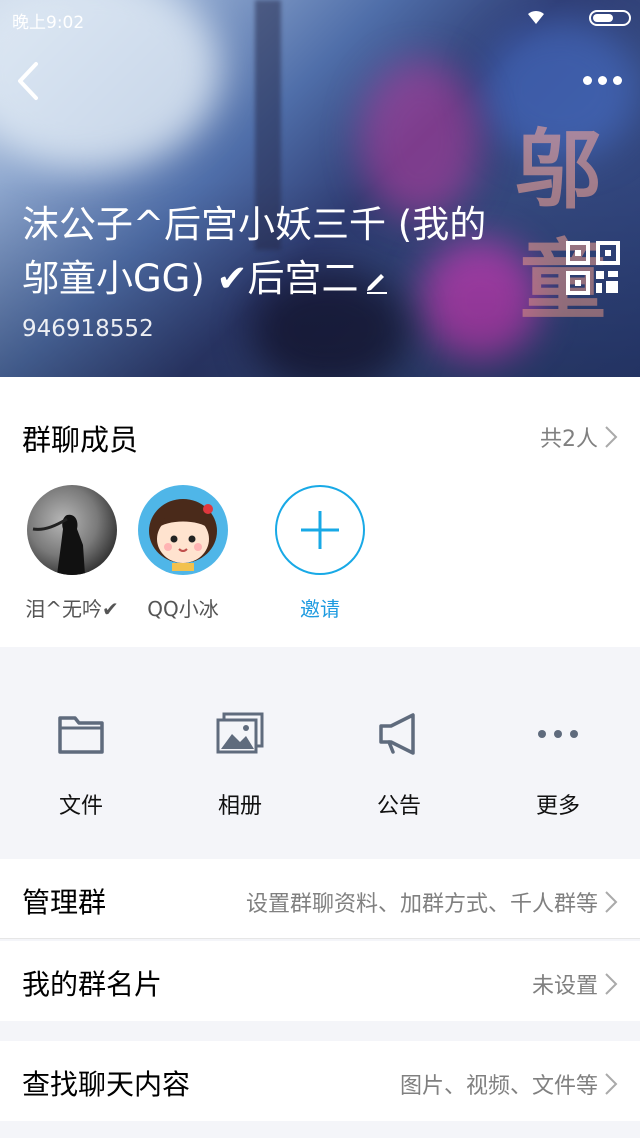 This screenshot has height=1138, width=640. Describe the element at coordinates (397, 734) in the screenshot. I see `megaphone-icon` at that location.